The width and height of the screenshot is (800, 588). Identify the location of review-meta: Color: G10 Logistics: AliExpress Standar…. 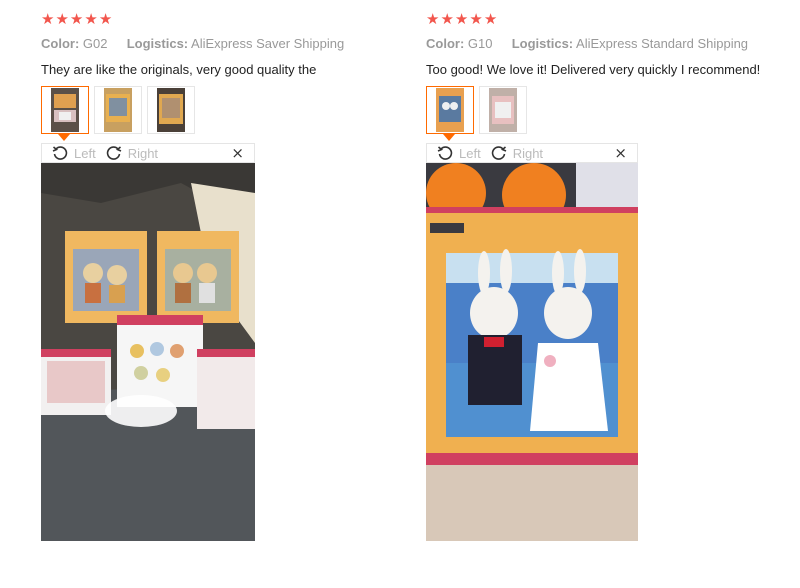
(587, 43).